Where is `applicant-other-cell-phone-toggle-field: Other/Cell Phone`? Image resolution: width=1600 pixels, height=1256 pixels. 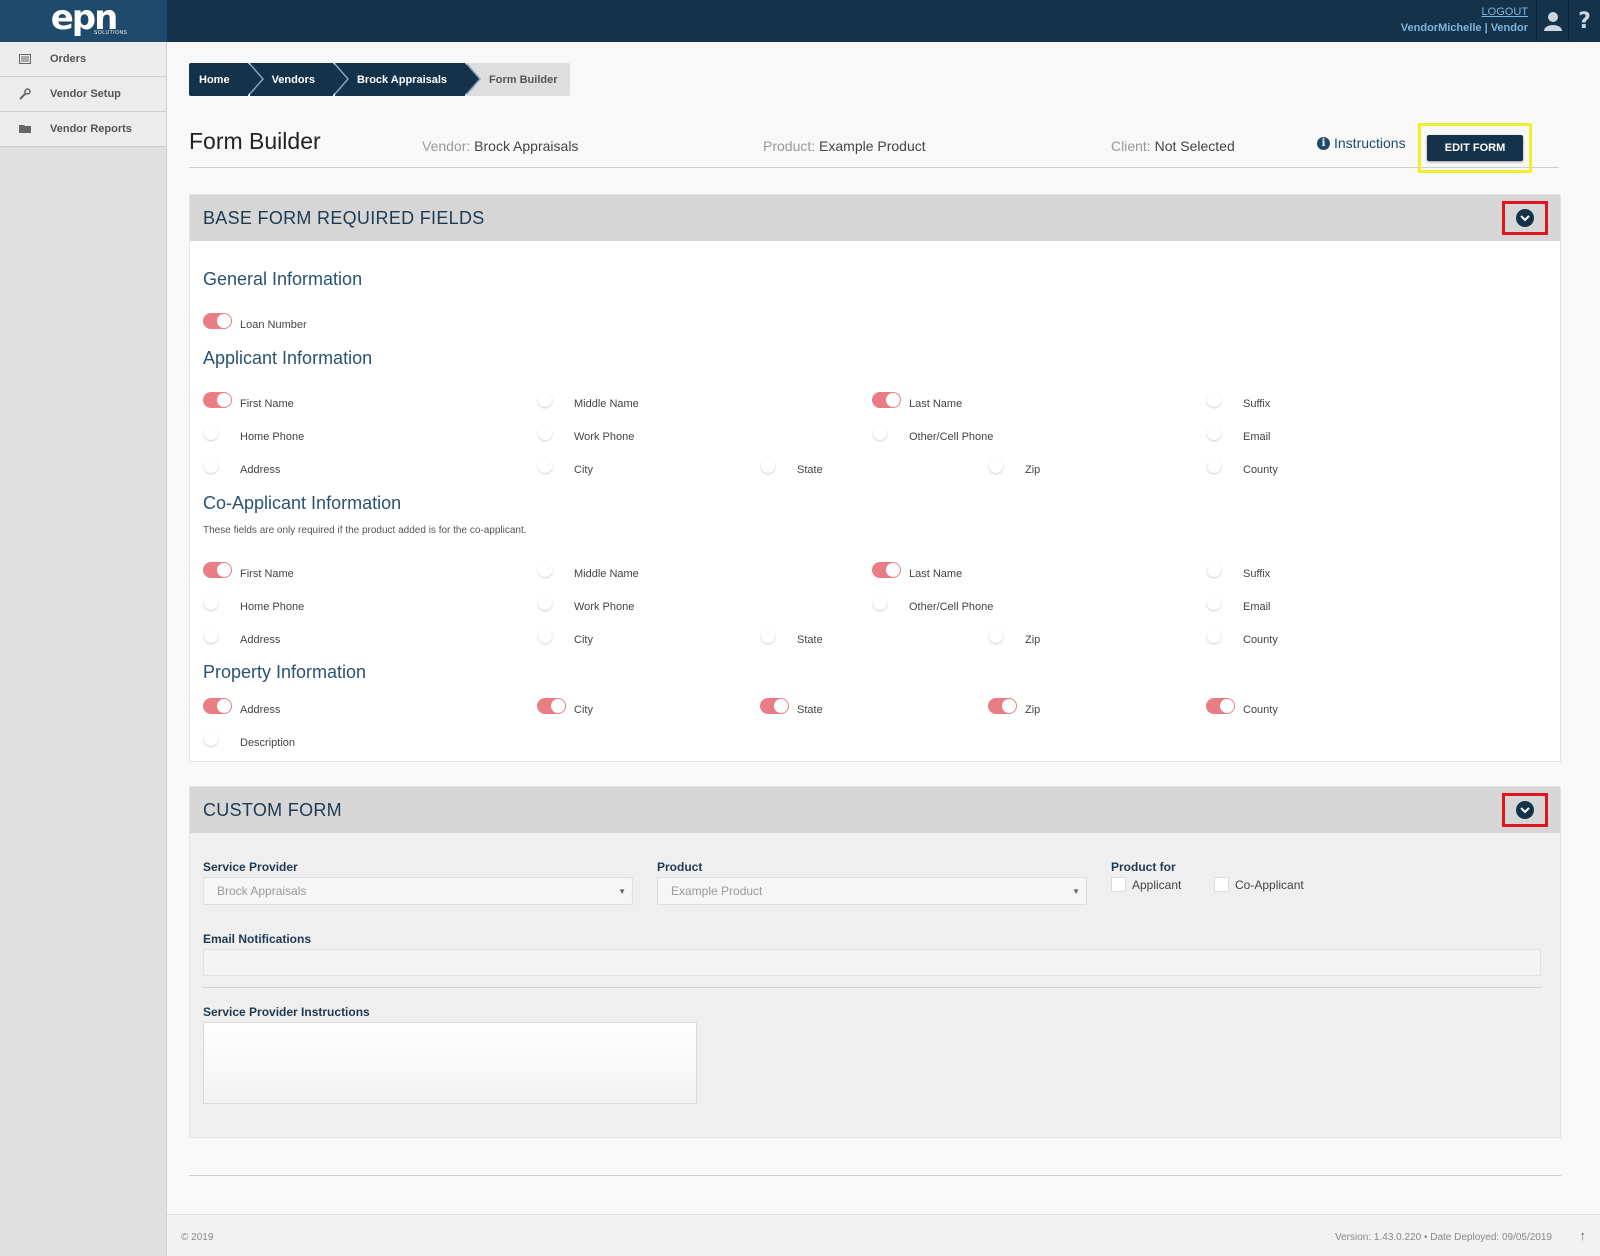 applicant-other-cell-phone-toggle-field: Other/Cell Phone is located at coordinates (932, 434).